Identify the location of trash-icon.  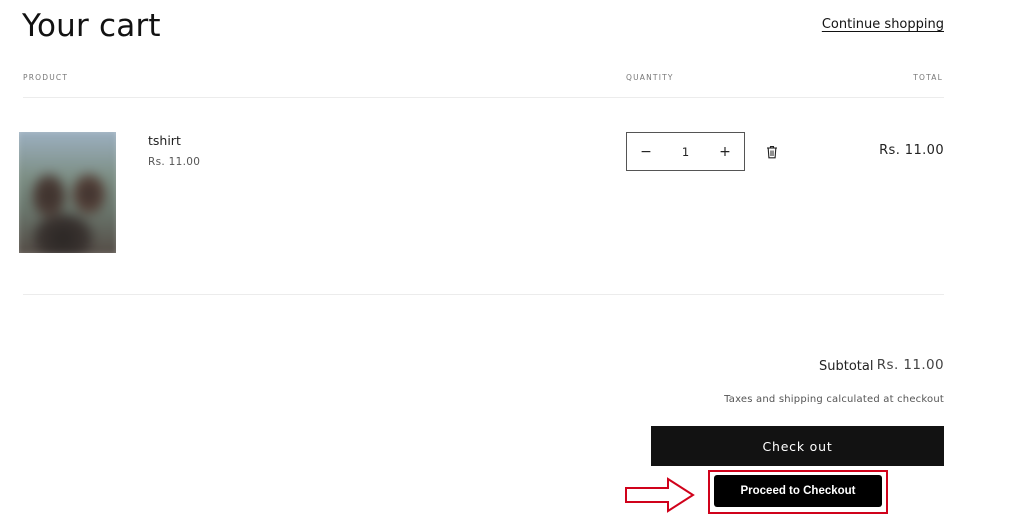
(772, 152).